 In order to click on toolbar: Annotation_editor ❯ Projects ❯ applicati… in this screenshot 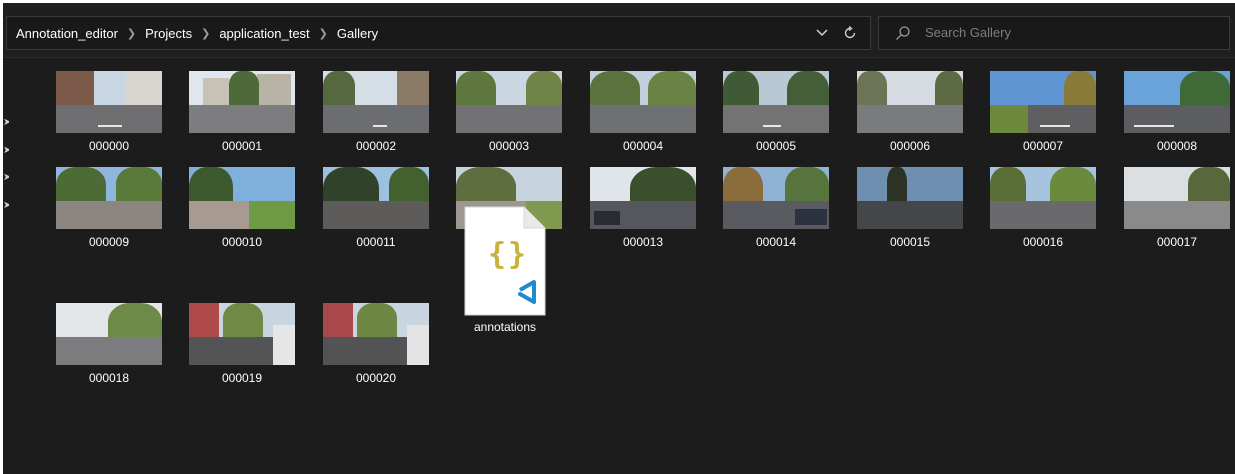, I will do `click(619, 30)`.